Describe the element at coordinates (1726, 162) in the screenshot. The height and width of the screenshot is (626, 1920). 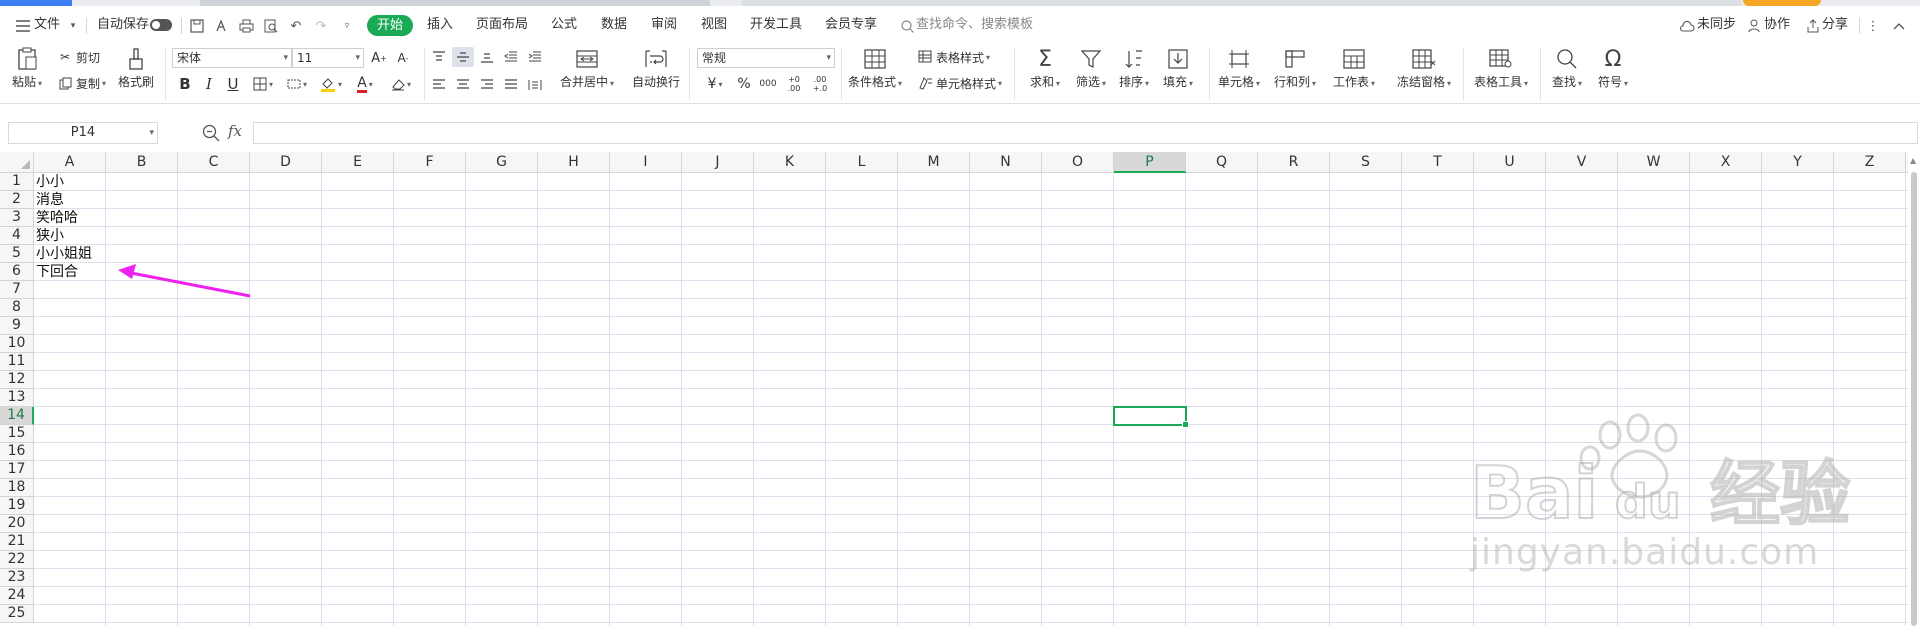
I see `column-header-x: X` at that location.